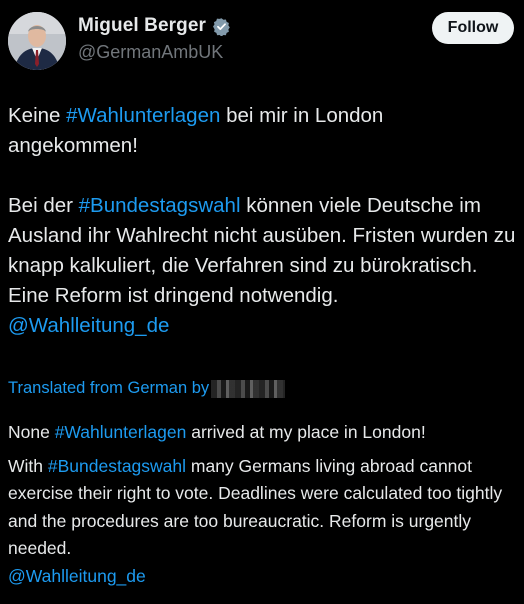  What do you see at coordinates (43, 205) in the screenshot?
I see `tweet-text-segment: Bei der` at bounding box center [43, 205].